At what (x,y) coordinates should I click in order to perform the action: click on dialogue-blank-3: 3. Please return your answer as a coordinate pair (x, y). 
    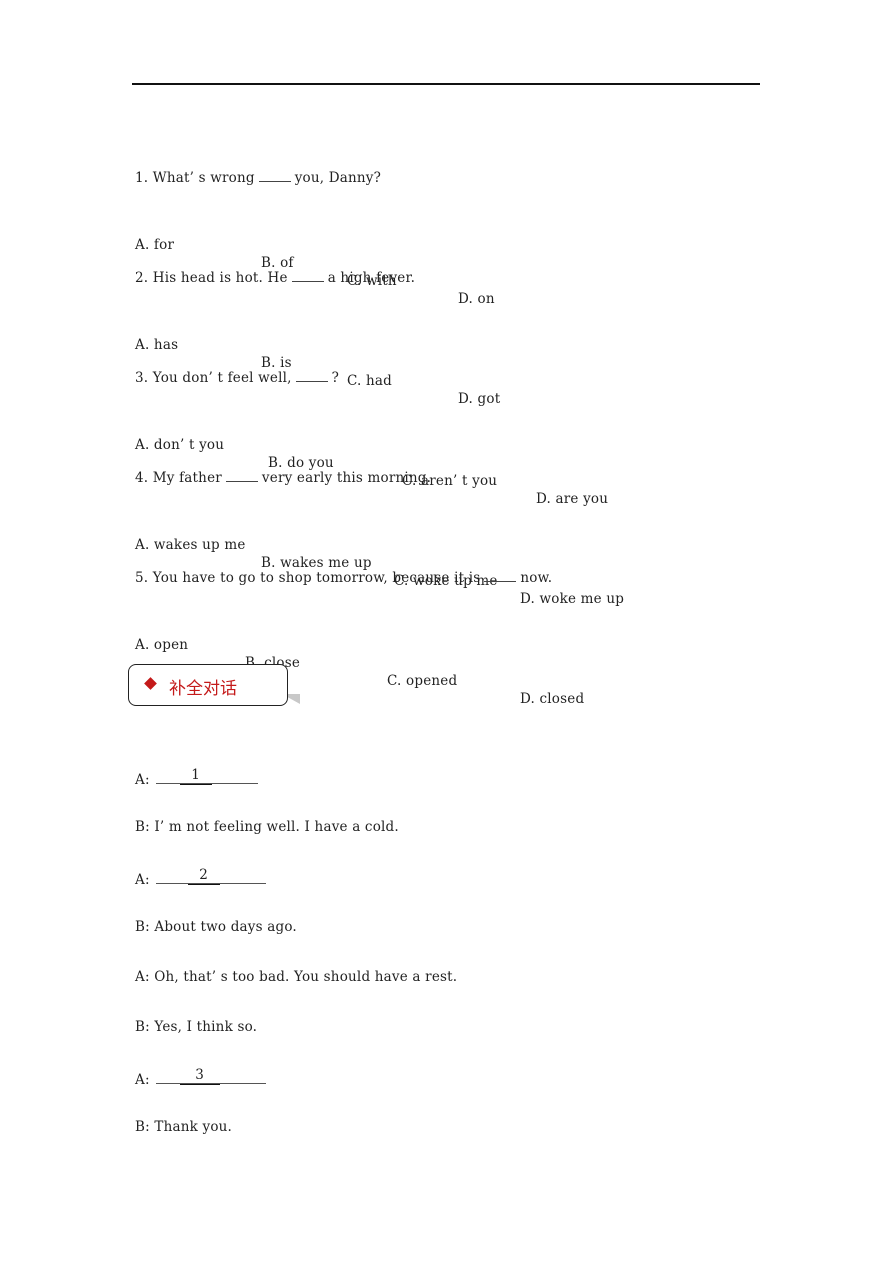
    Looking at the image, I should click on (210, 1075).